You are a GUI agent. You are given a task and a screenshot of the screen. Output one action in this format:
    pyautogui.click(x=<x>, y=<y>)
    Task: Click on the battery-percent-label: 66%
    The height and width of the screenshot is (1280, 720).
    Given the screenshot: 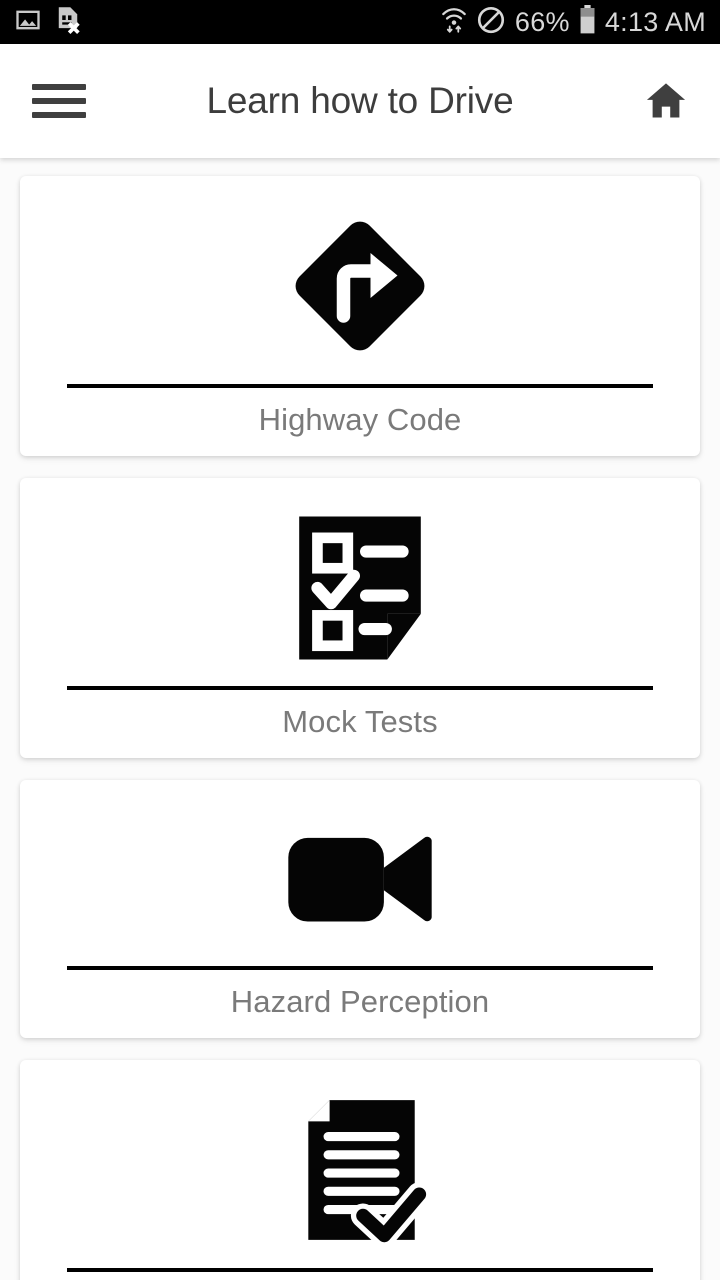 What is the action you would take?
    pyautogui.click(x=542, y=21)
    